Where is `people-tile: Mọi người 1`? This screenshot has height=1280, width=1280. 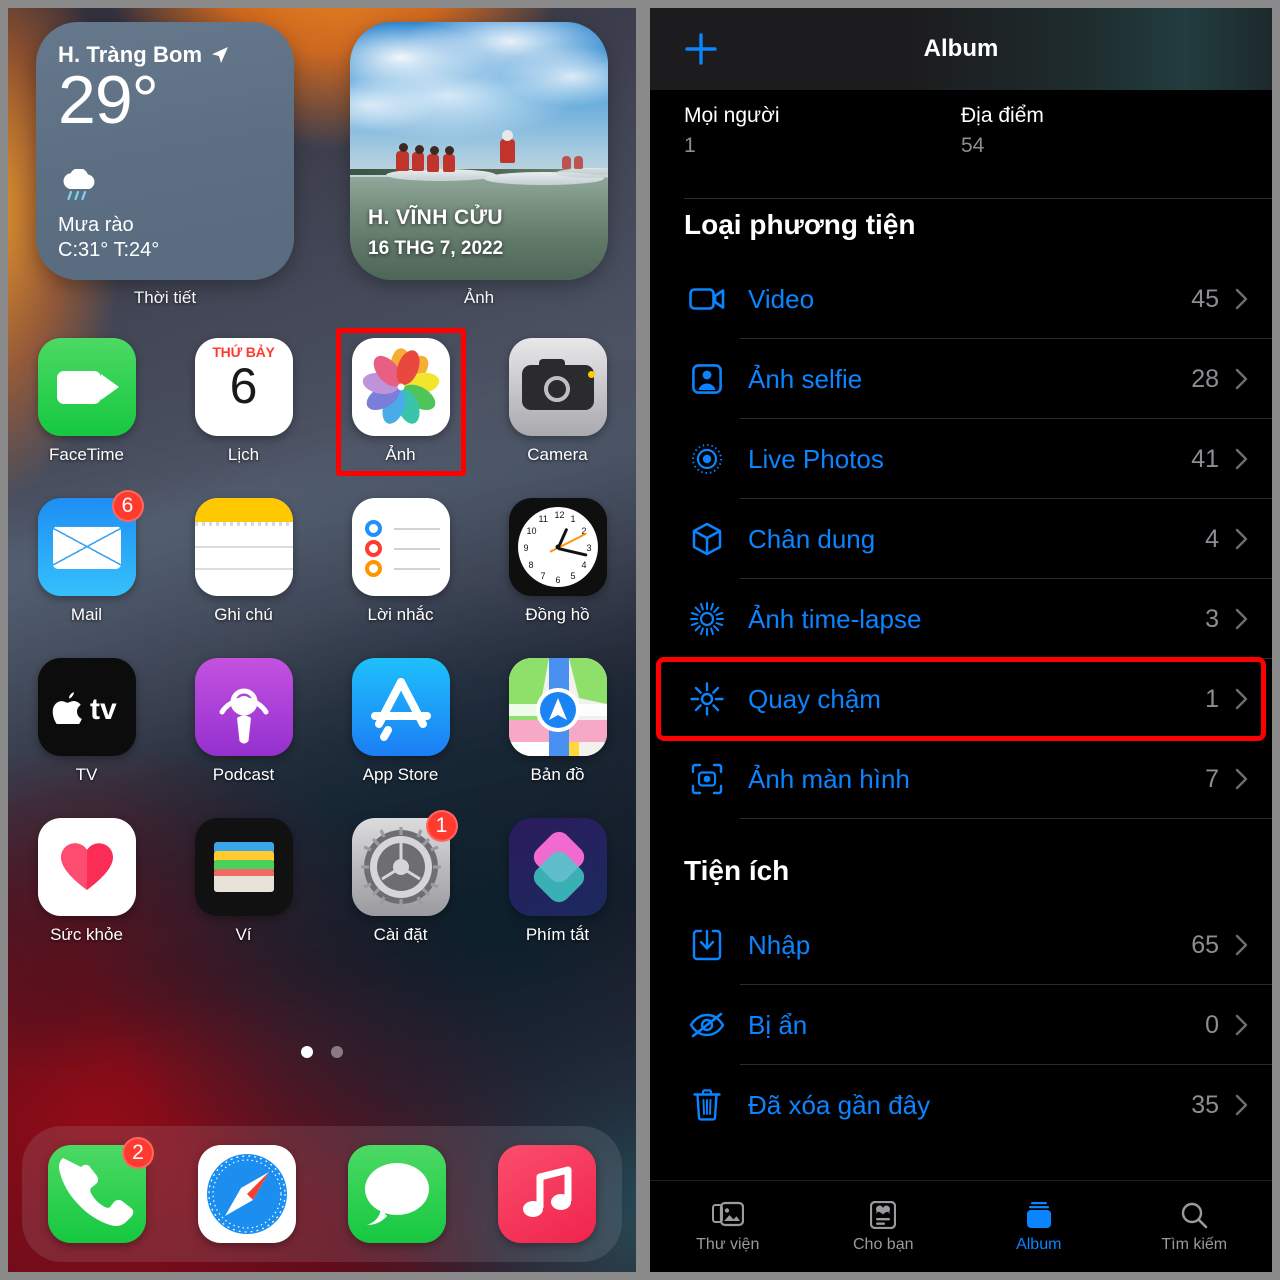
people-tile: Mọi người 1 is located at coordinates (822, 131).